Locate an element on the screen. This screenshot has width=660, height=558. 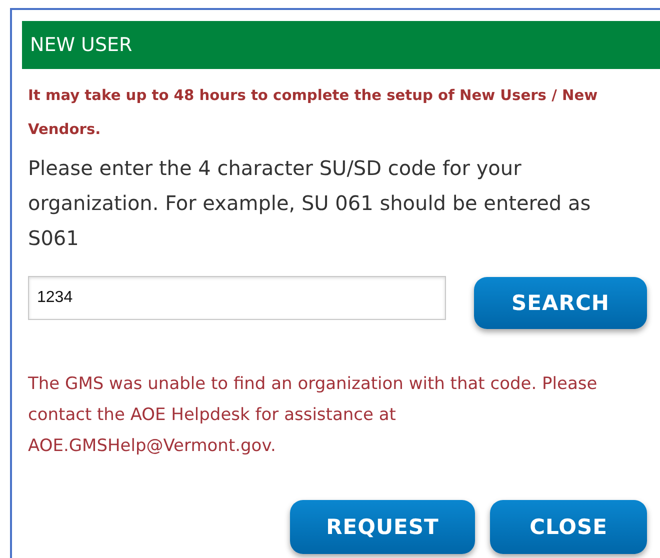
instructions-text: Please enter the 4 character SU/SD code for your organization. For example, SU 061 should be entered as S061 is located at coordinates (310, 203).